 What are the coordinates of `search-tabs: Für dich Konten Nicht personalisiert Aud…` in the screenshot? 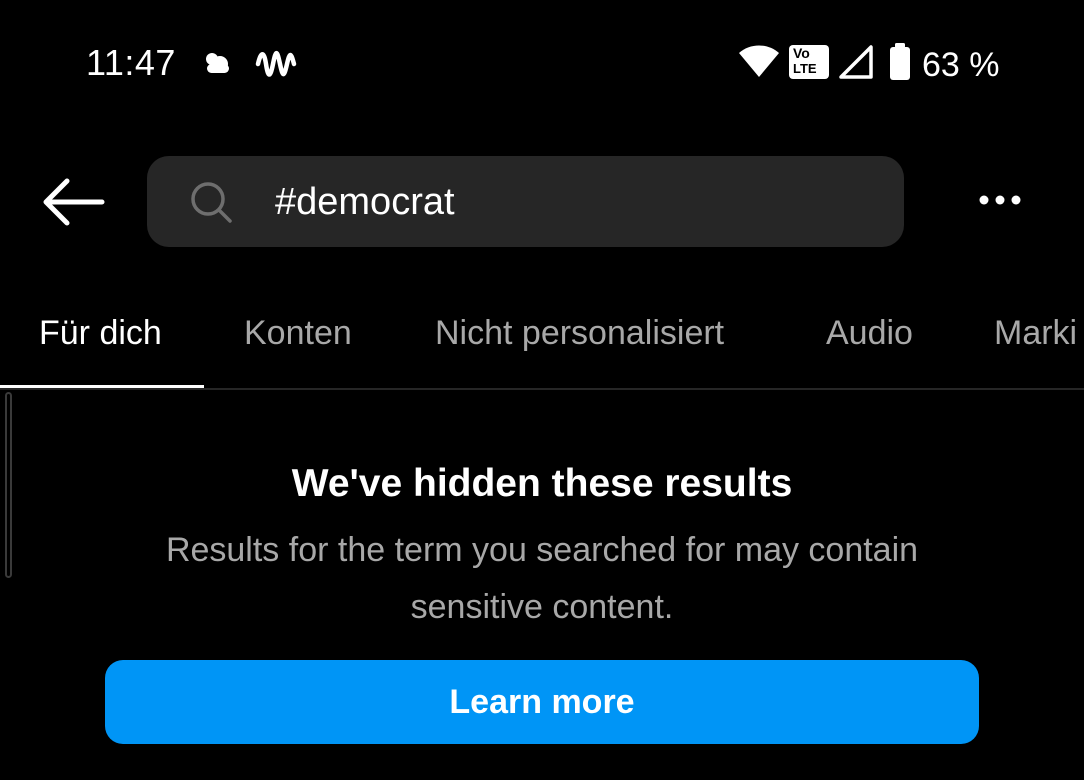 It's located at (542, 343).